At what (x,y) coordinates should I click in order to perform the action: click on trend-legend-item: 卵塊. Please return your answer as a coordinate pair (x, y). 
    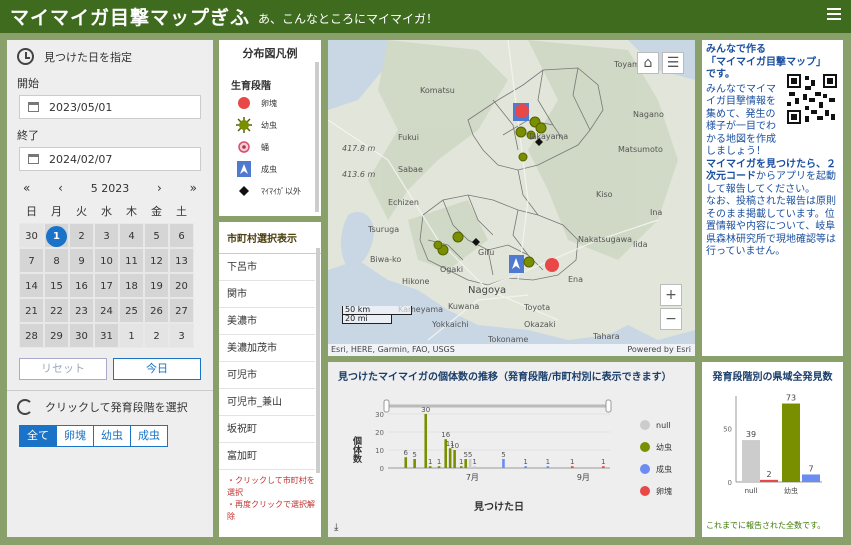
    Looking at the image, I should click on (656, 491).